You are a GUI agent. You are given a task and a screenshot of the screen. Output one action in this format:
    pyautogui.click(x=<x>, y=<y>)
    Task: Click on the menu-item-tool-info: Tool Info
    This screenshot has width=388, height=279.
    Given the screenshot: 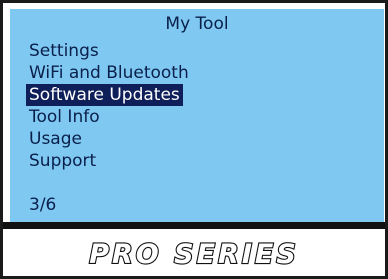 What is the action you would take?
    pyautogui.click(x=109, y=117)
    